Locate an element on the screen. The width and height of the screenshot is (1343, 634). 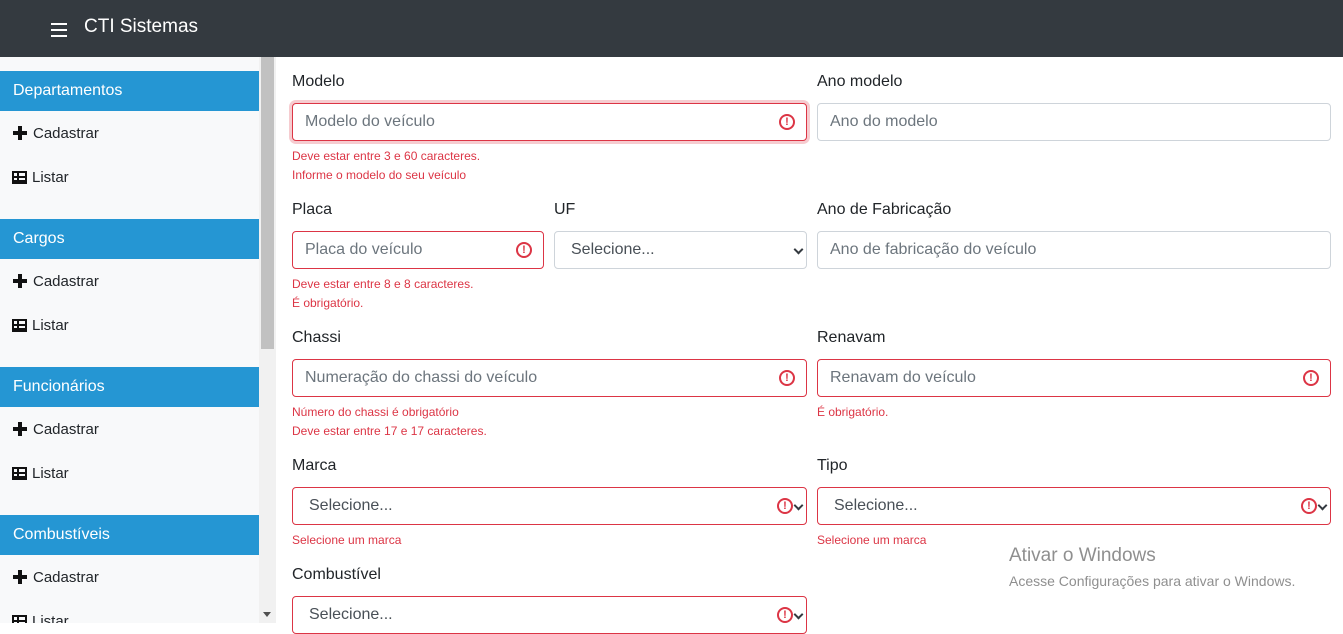
chassi-input: Numeração do chassi do veículo ! is located at coordinates (549, 378).